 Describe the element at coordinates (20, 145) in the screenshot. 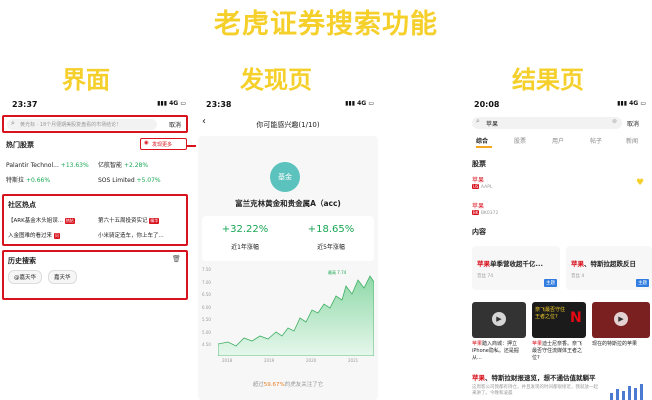

I see `hot-stocks-title: 热门股票` at that location.